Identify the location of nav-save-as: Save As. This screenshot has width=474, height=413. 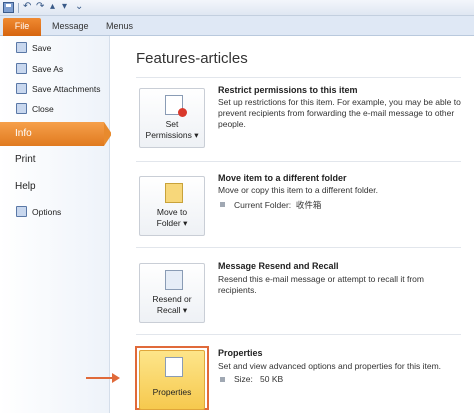
(55, 69).